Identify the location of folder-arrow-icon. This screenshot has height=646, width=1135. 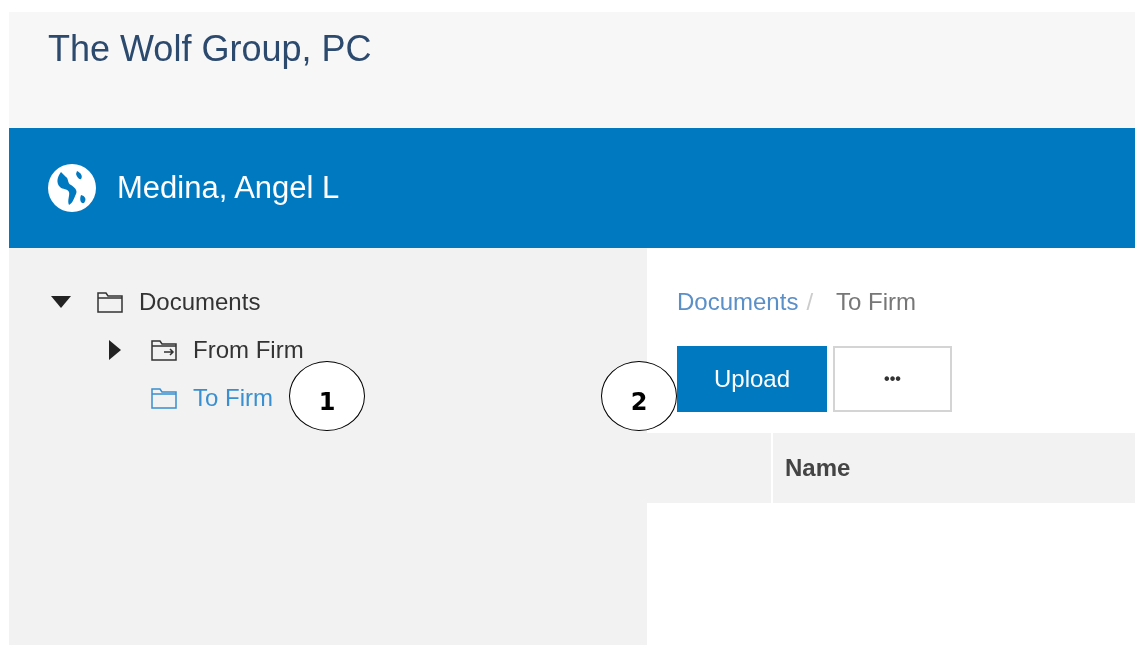
(164, 350).